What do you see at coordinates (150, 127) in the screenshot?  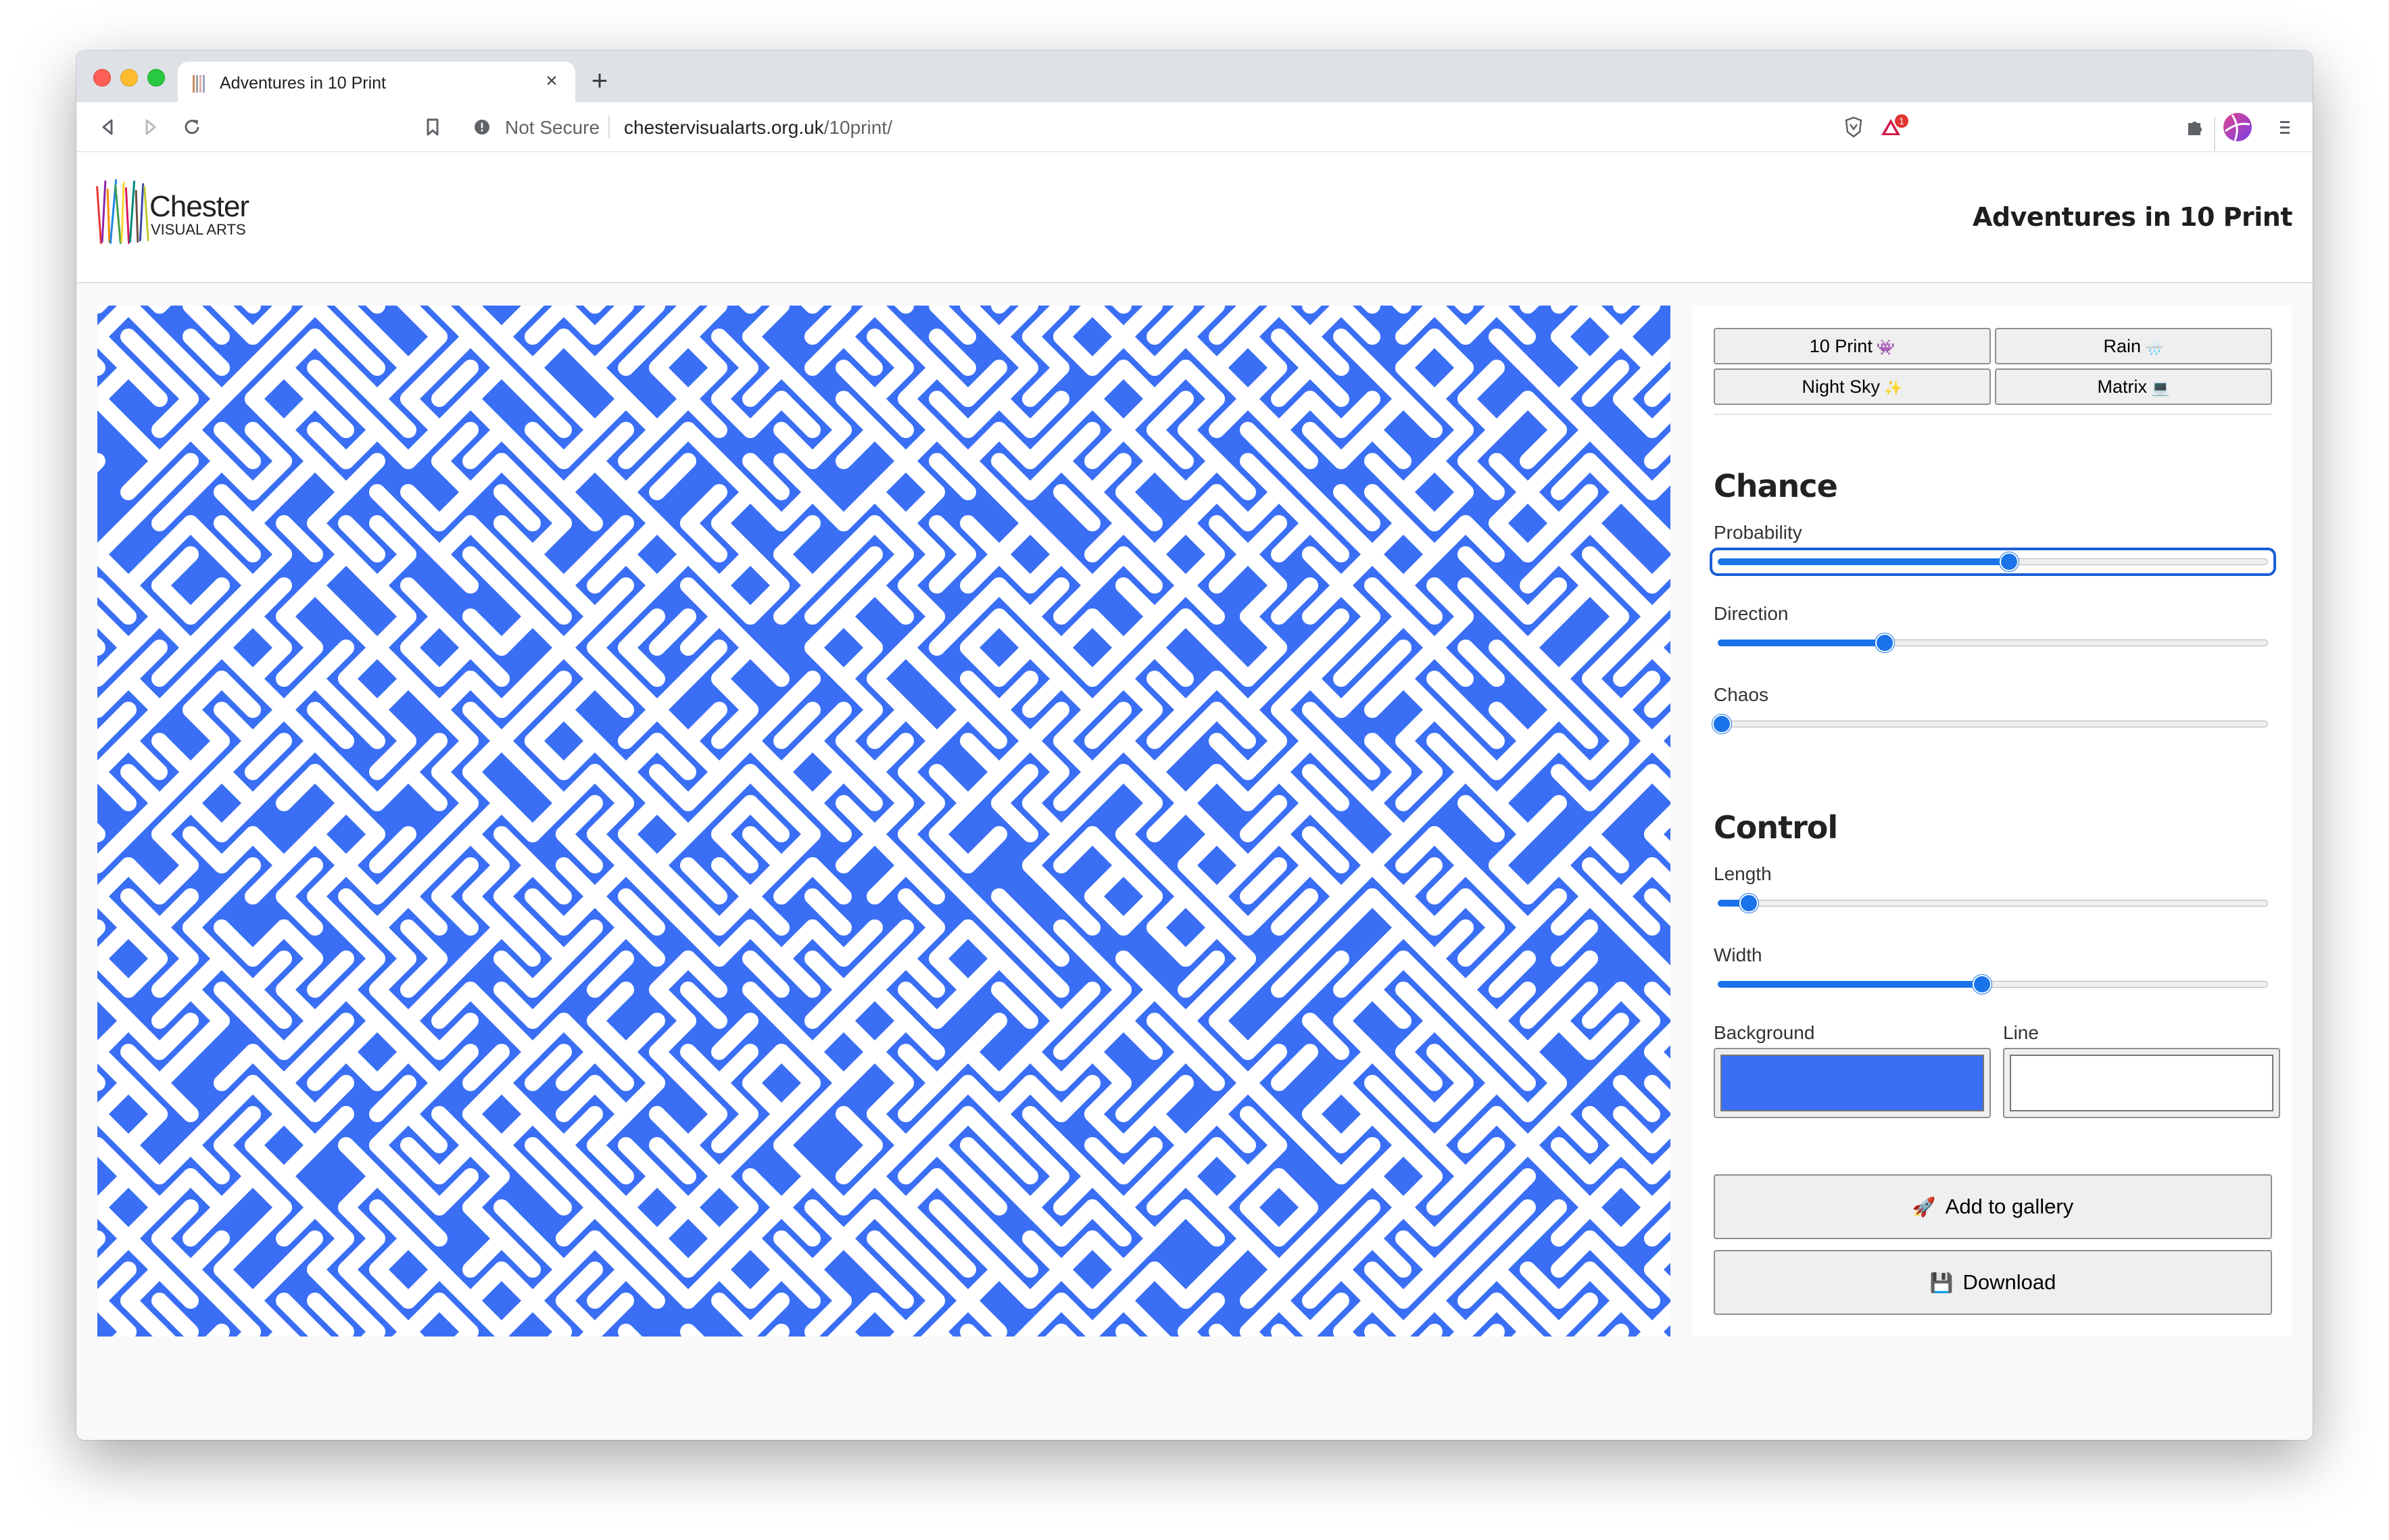 I see `forward-icon` at bounding box center [150, 127].